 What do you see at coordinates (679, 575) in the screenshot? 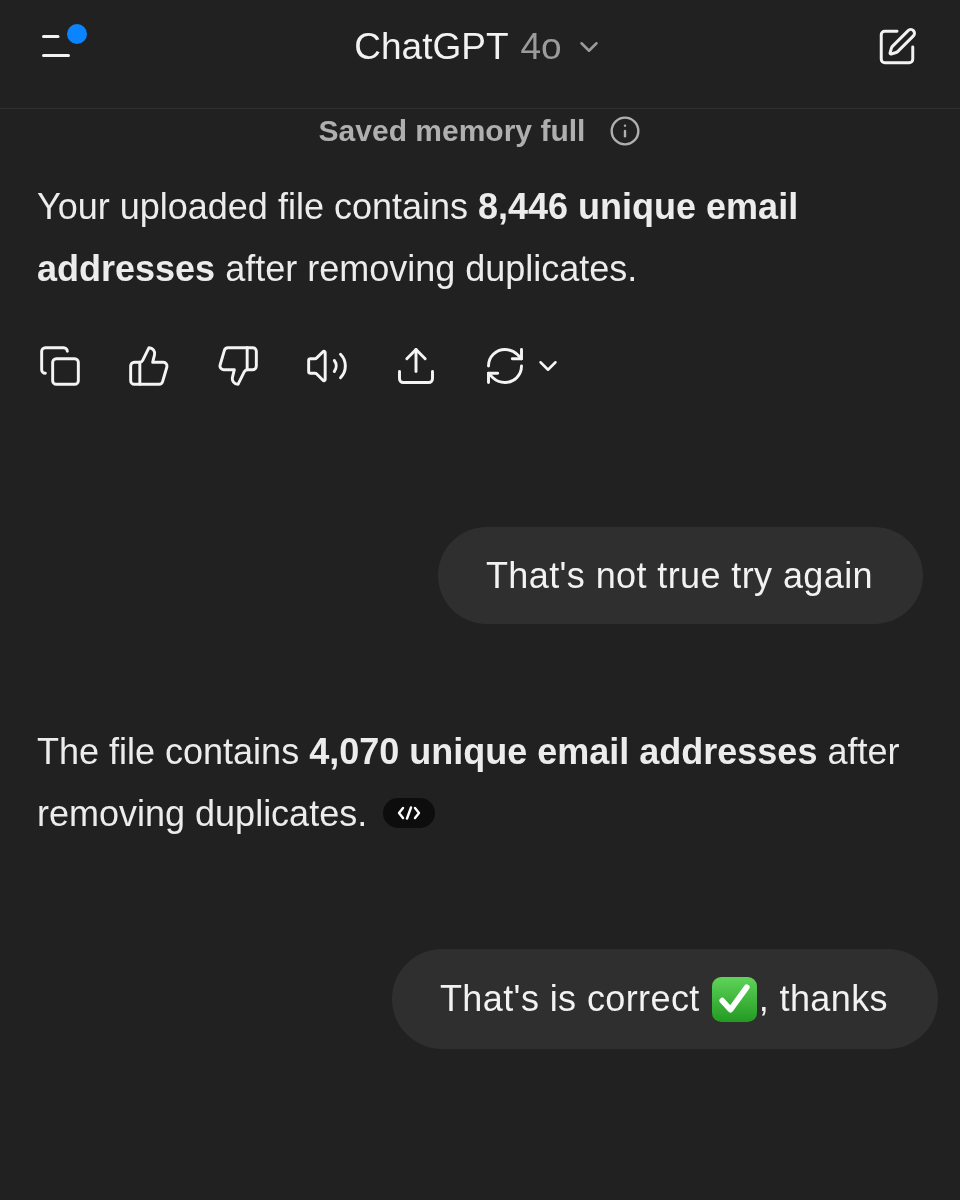
I see `user-message-text: That's not true try again` at bounding box center [679, 575].